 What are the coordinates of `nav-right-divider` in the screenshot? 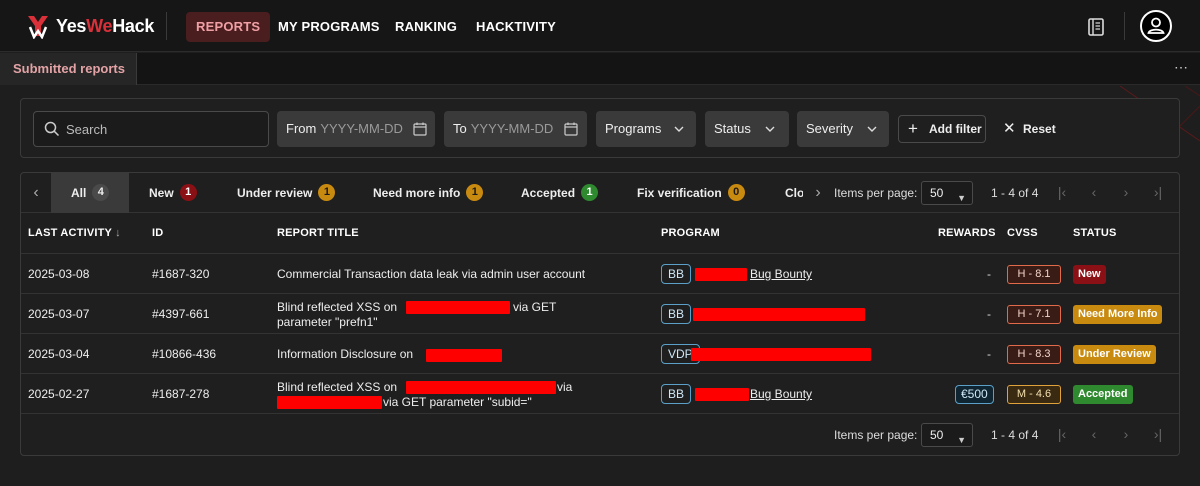 It's located at (1124, 26).